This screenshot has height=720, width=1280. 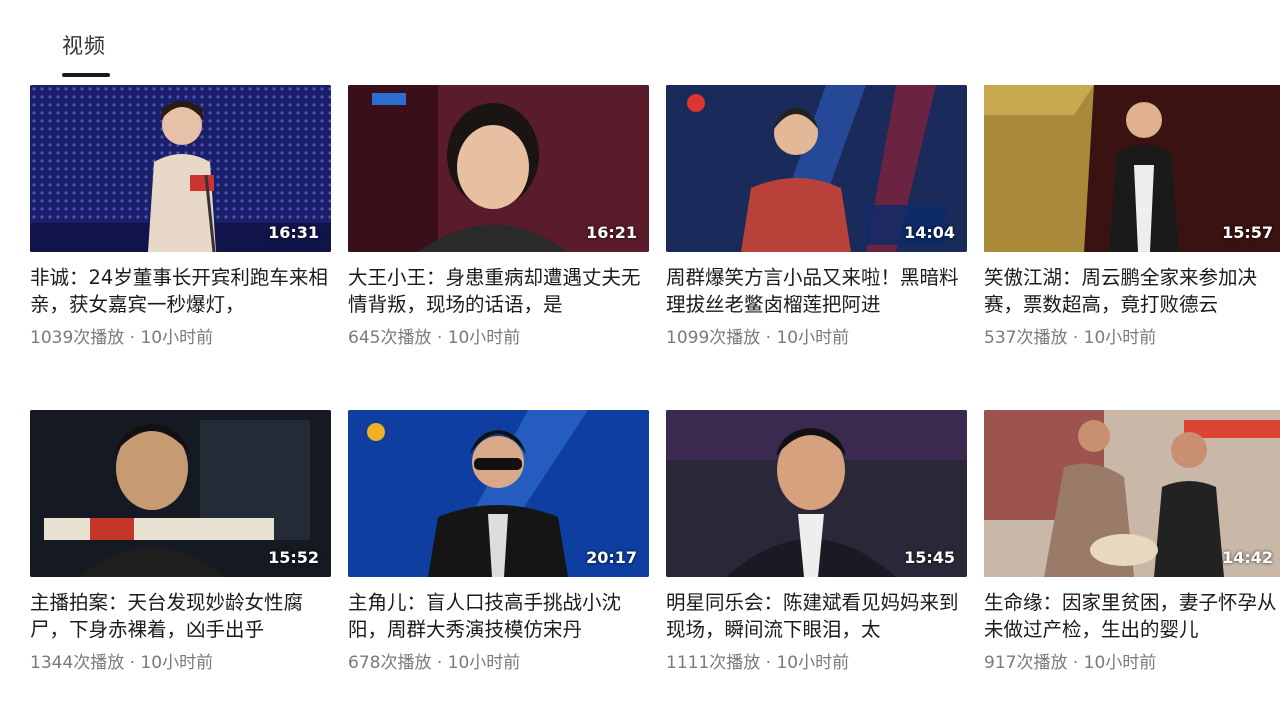 What do you see at coordinates (1026, 338) in the screenshot?
I see `play-count: 537次播放` at bounding box center [1026, 338].